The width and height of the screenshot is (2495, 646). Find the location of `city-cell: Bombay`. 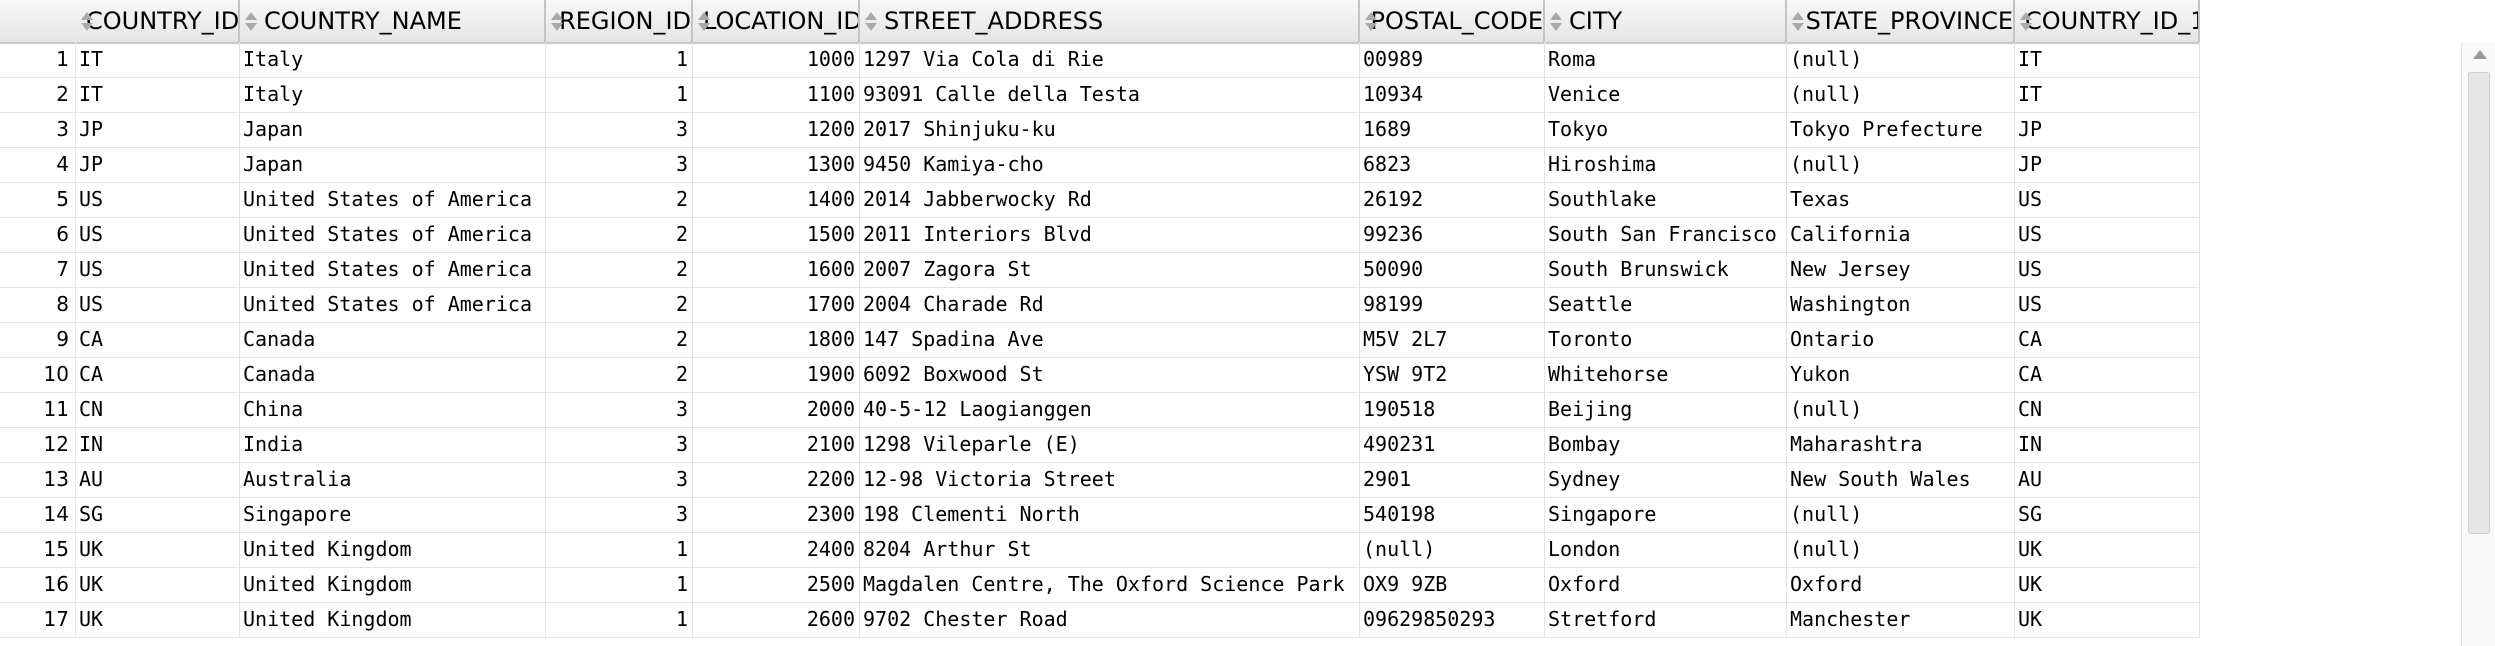

city-cell: Bombay is located at coordinates (1666, 444).